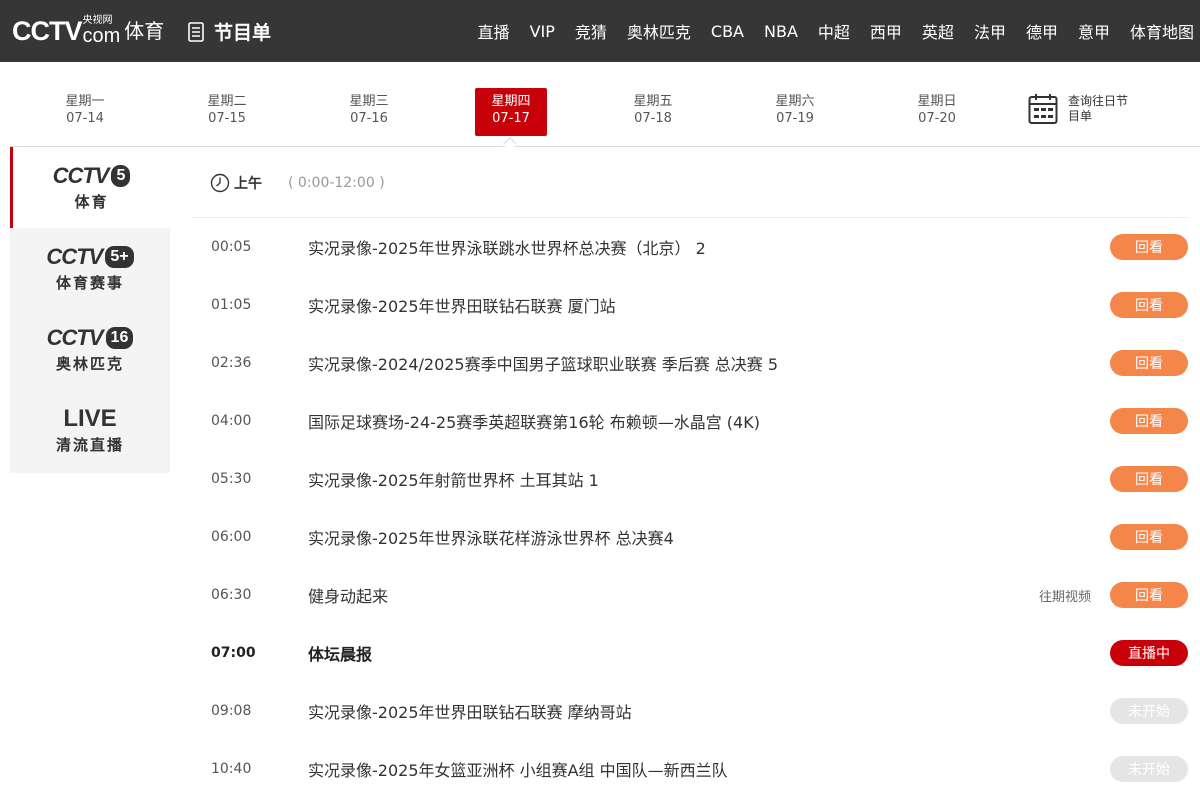 This screenshot has width=1200, height=789. What do you see at coordinates (1098, 108) in the screenshot?
I see `history-schedule-label: 查询往日节目单` at bounding box center [1098, 108].